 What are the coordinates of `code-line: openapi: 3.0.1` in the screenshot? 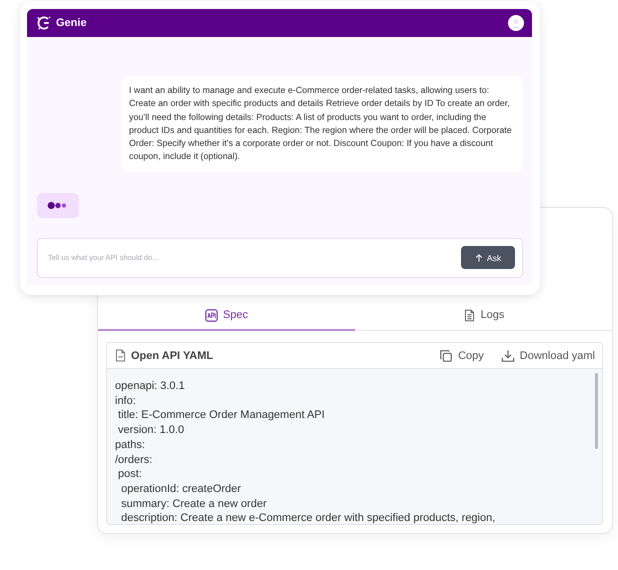 It's located at (150, 386).